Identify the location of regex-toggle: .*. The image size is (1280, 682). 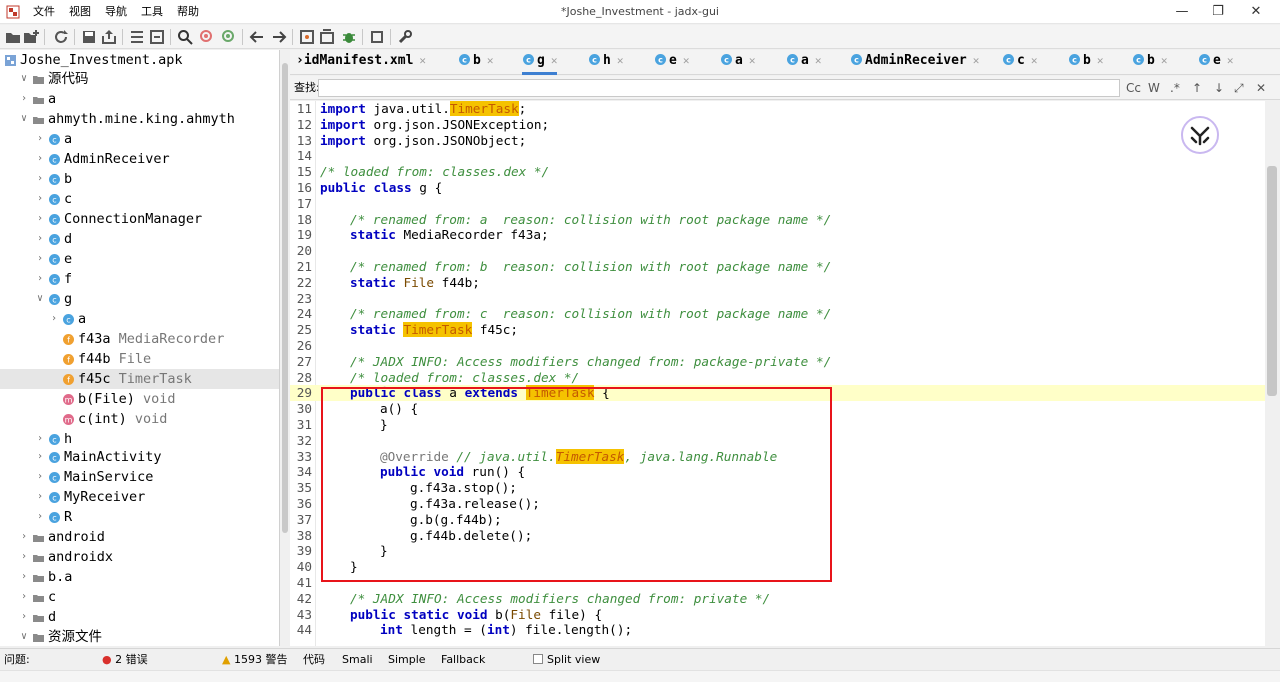
(1175, 88).